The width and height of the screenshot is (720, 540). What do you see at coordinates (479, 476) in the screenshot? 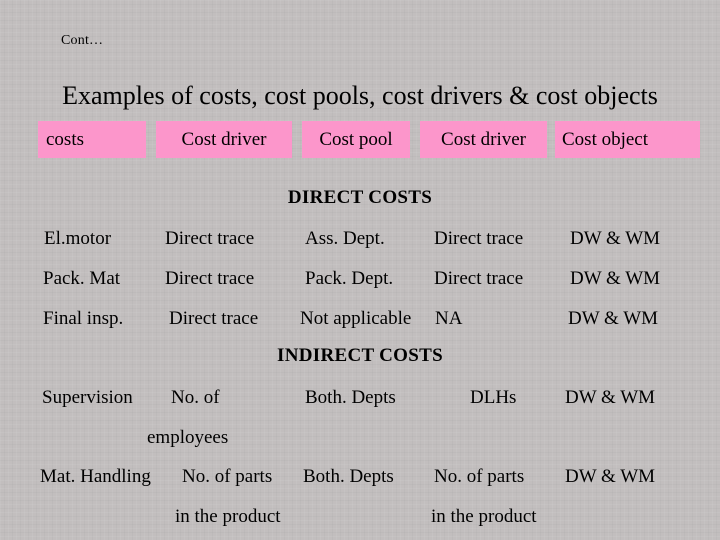
I see `cell-driver2: No. of parts` at bounding box center [479, 476].